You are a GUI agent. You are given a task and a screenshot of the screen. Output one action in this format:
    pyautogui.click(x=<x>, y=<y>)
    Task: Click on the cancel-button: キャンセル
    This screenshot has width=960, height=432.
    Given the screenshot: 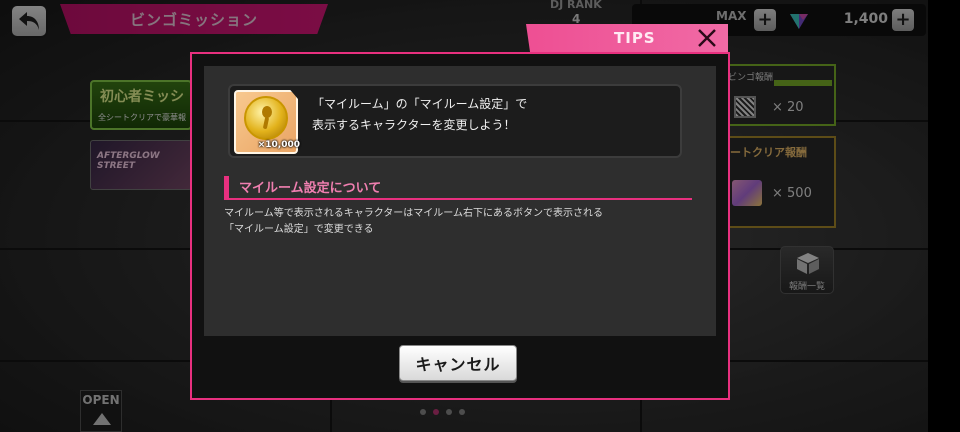 What is the action you would take?
    pyautogui.click(x=458, y=363)
    